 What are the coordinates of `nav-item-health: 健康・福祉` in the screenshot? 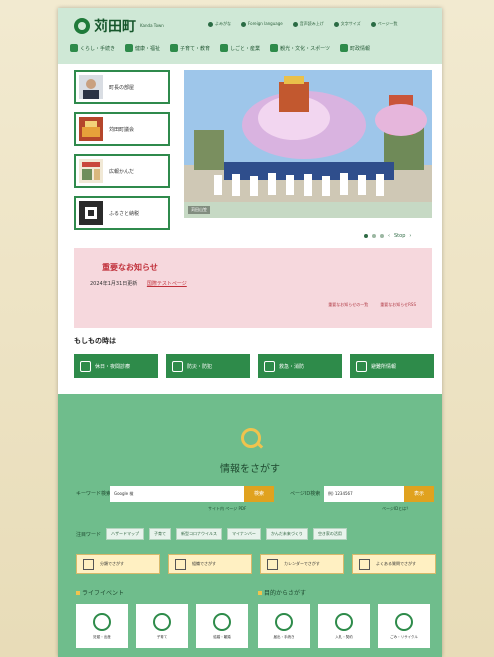 It's located at (142, 48).